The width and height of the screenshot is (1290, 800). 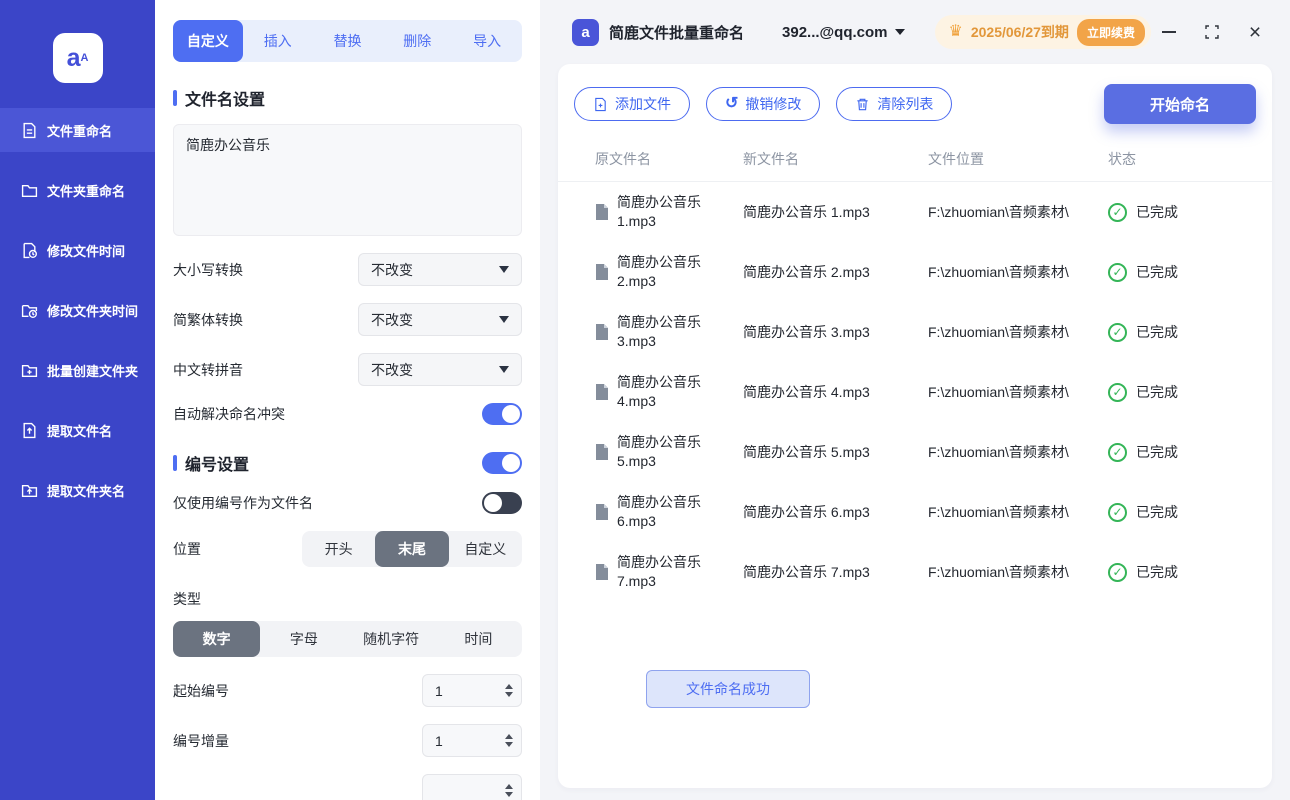 I want to click on start-number-label: 起始编号, so click(x=201, y=690).